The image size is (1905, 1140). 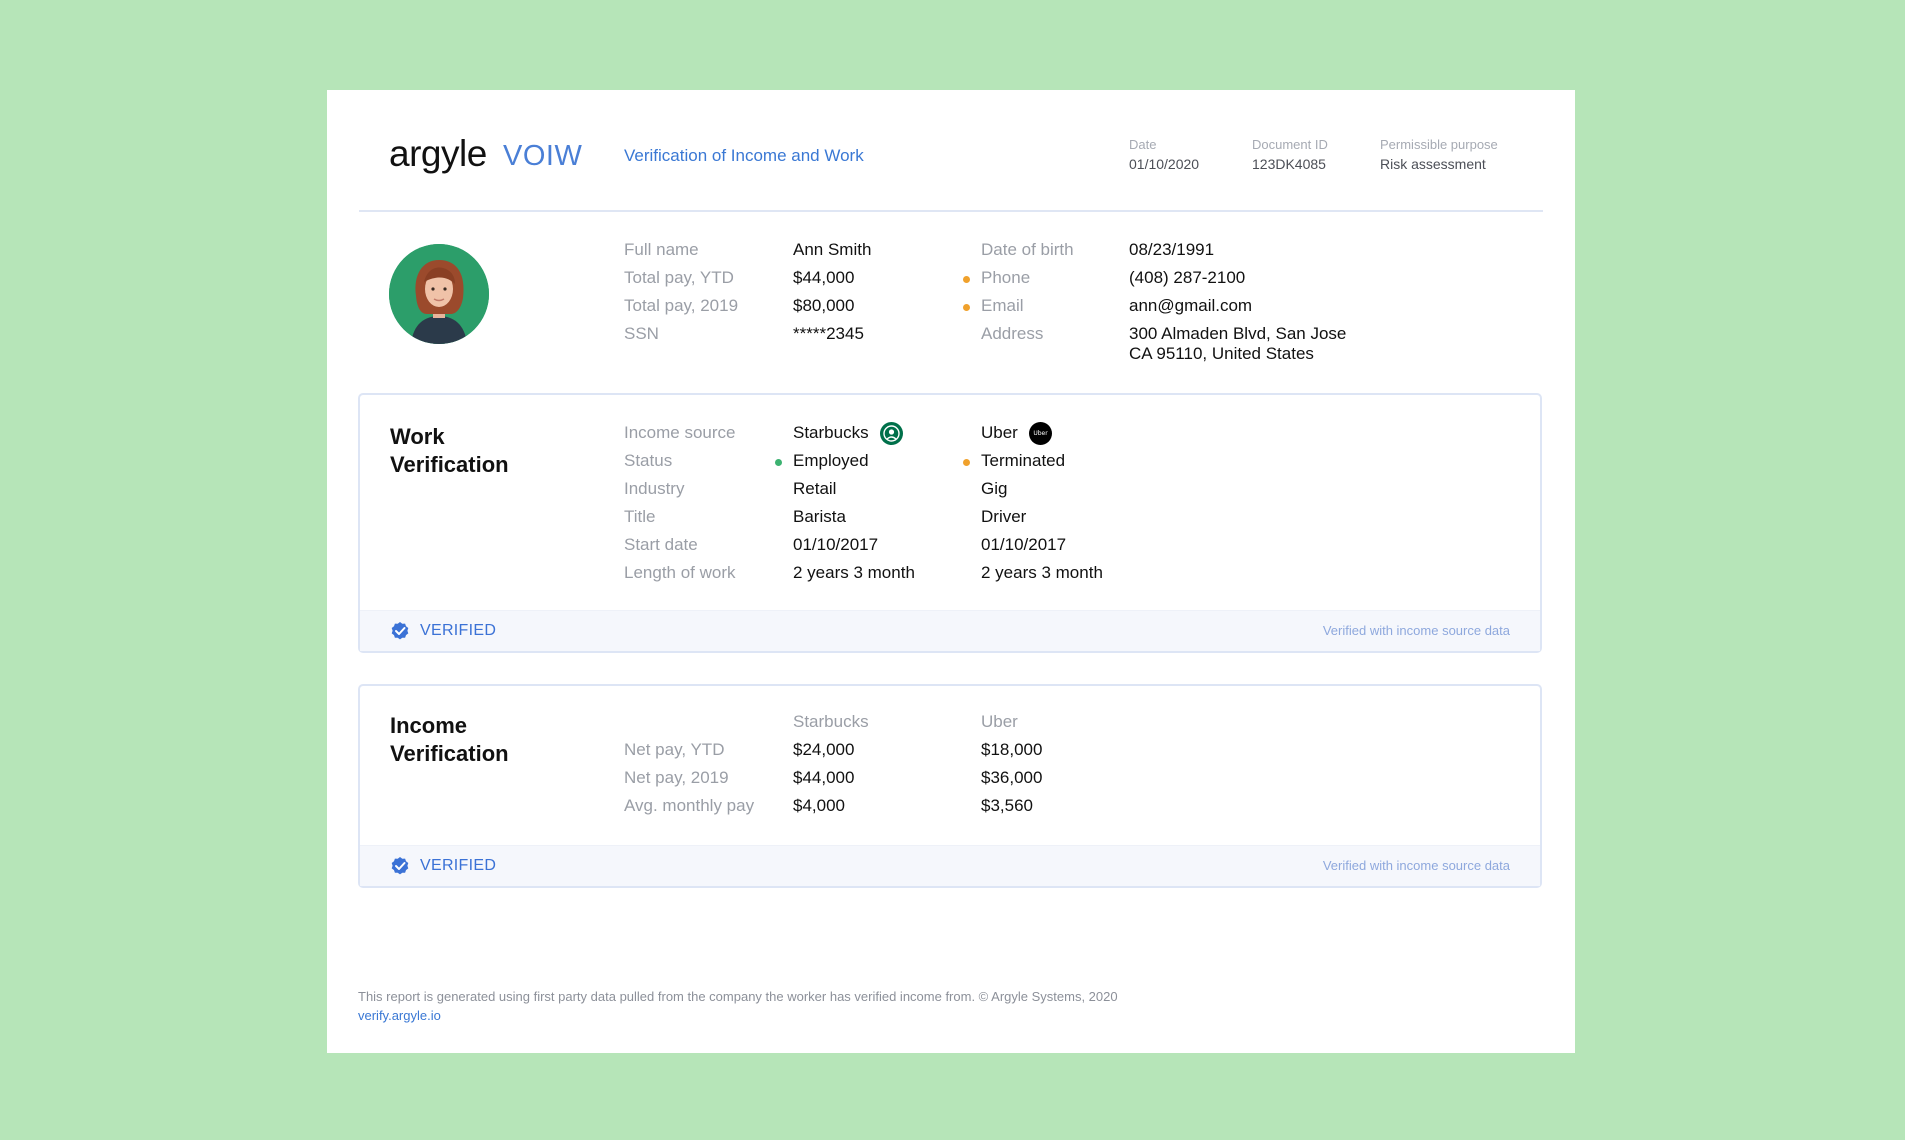 What do you see at coordinates (1012, 777) in the screenshot?
I see `uber-net-pay-2019: $36,000` at bounding box center [1012, 777].